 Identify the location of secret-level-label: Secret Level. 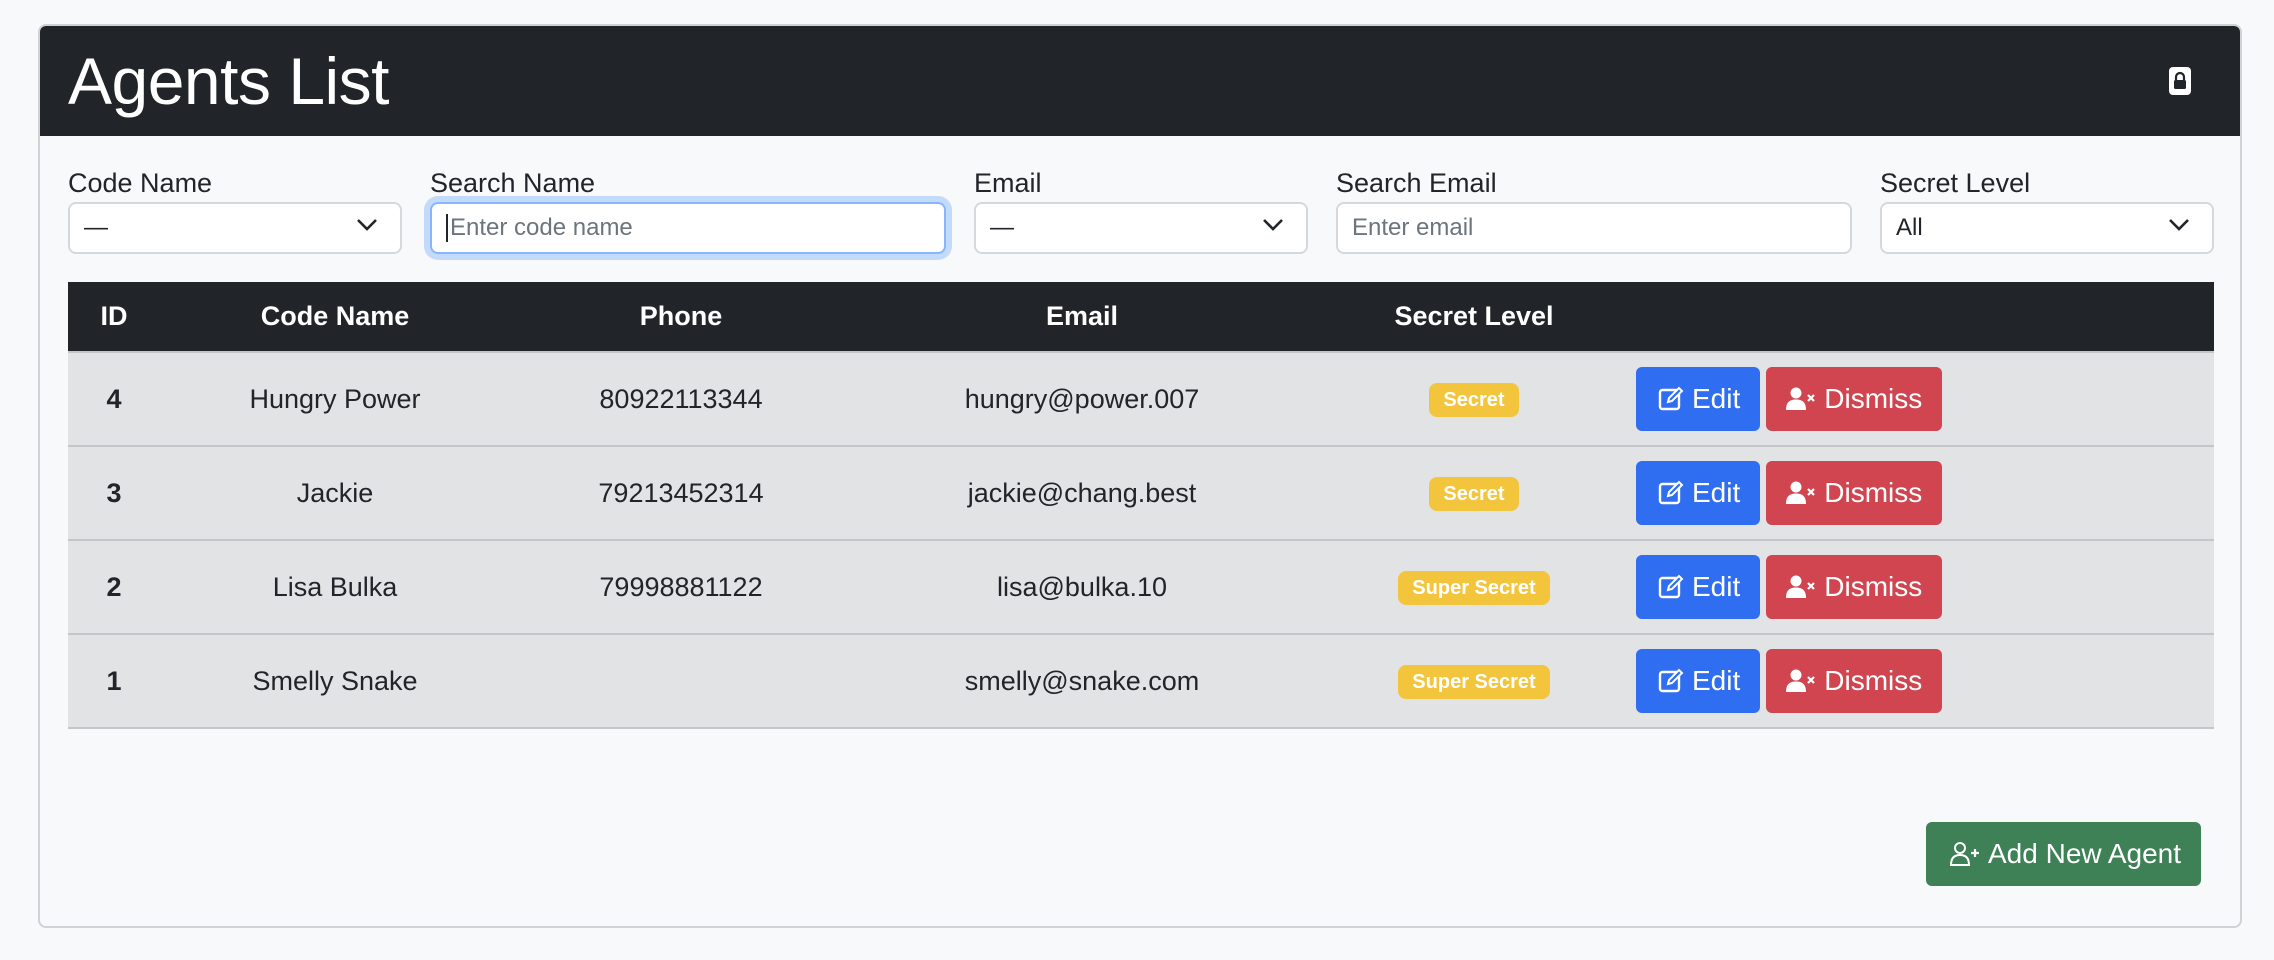
(1955, 183).